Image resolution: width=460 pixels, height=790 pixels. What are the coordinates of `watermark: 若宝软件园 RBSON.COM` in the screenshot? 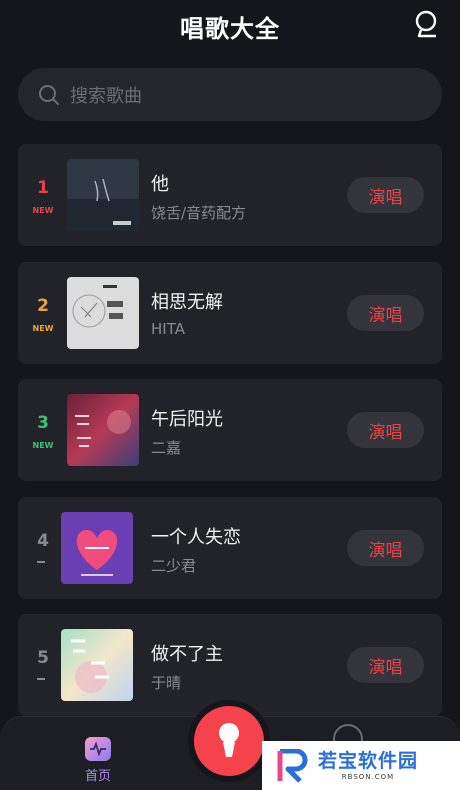 It's located at (361, 765).